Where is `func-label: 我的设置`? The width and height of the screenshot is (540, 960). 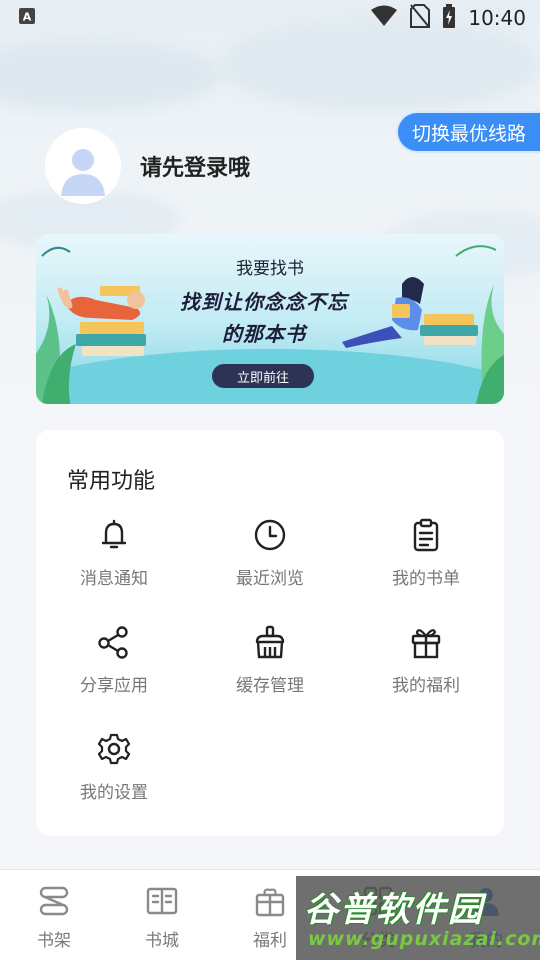
func-label: 我的设置 is located at coordinates (114, 793).